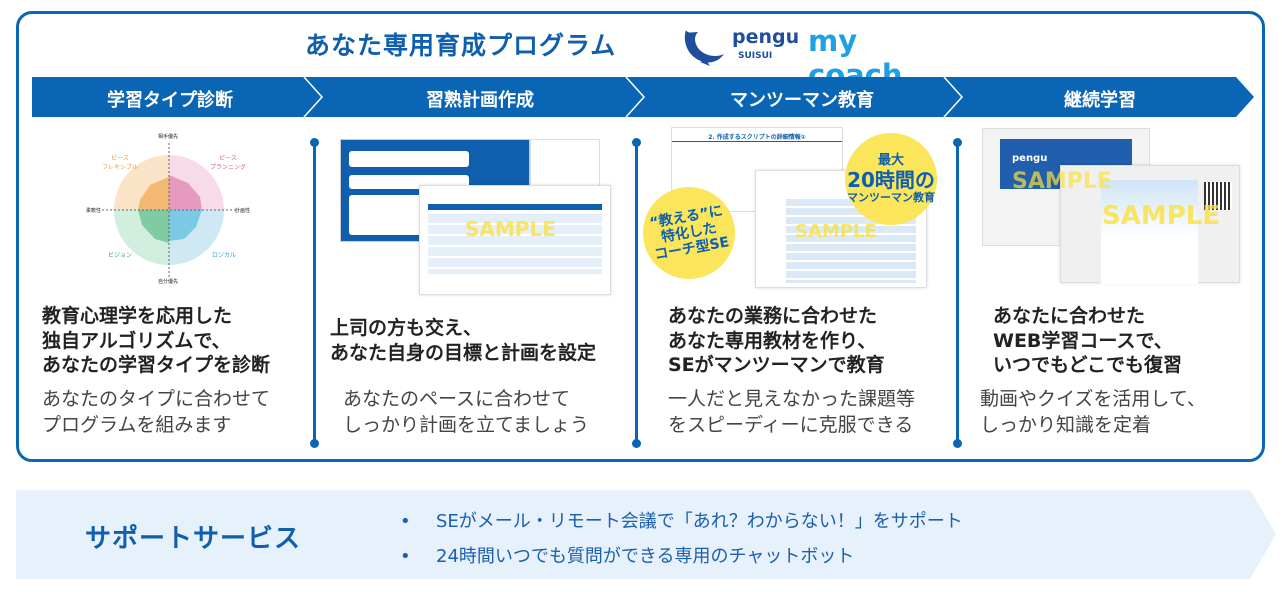 This screenshot has height=592, width=1282. Describe the element at coordinates (156, 365) in the screenshot. I see `headline-line: あなたの学習タイプを診断` at that location.